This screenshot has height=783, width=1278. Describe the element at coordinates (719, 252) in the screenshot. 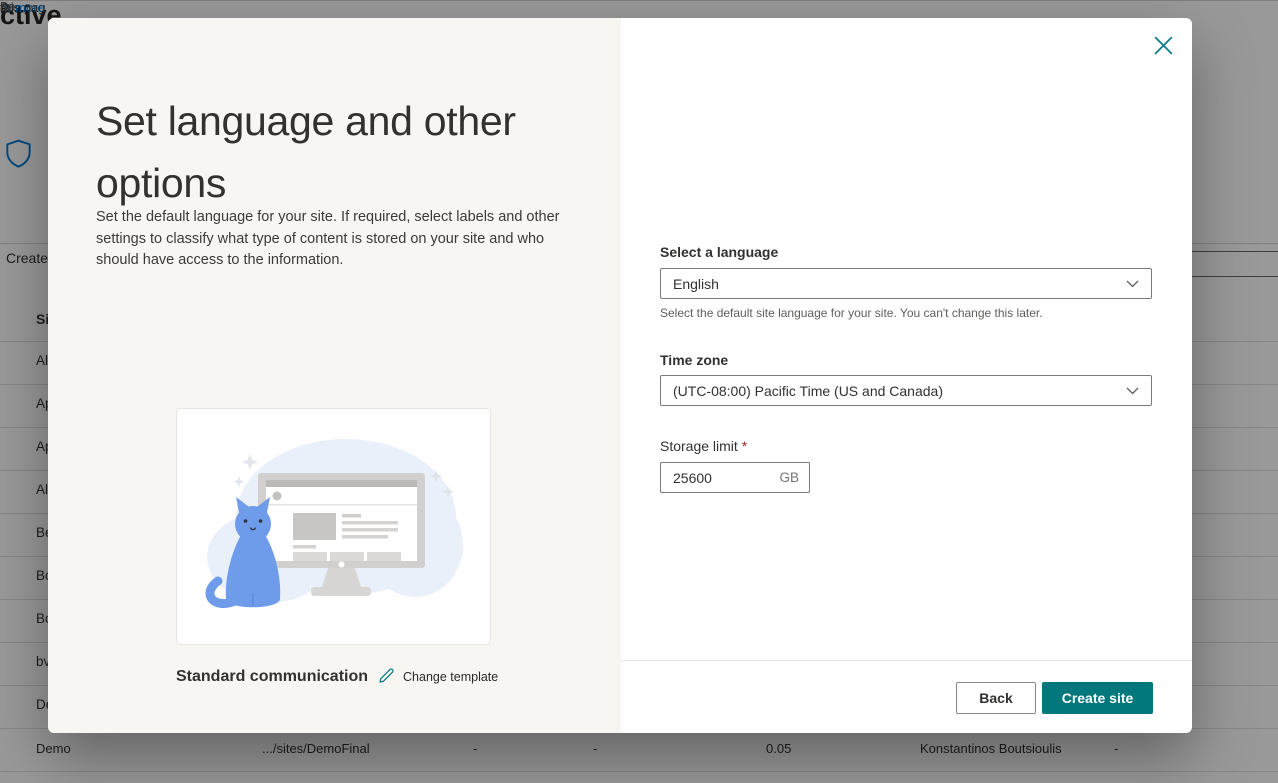

I see `language-label: Select a language` at that location.